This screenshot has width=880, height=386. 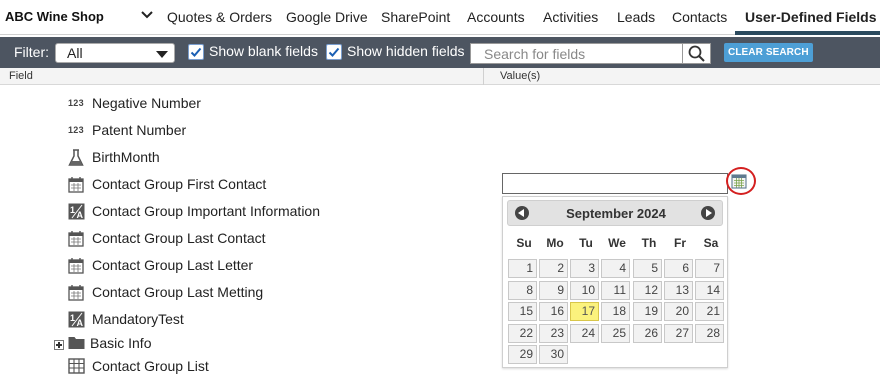 I want to click on calendar-day: 11, so click(x=615, y=290).